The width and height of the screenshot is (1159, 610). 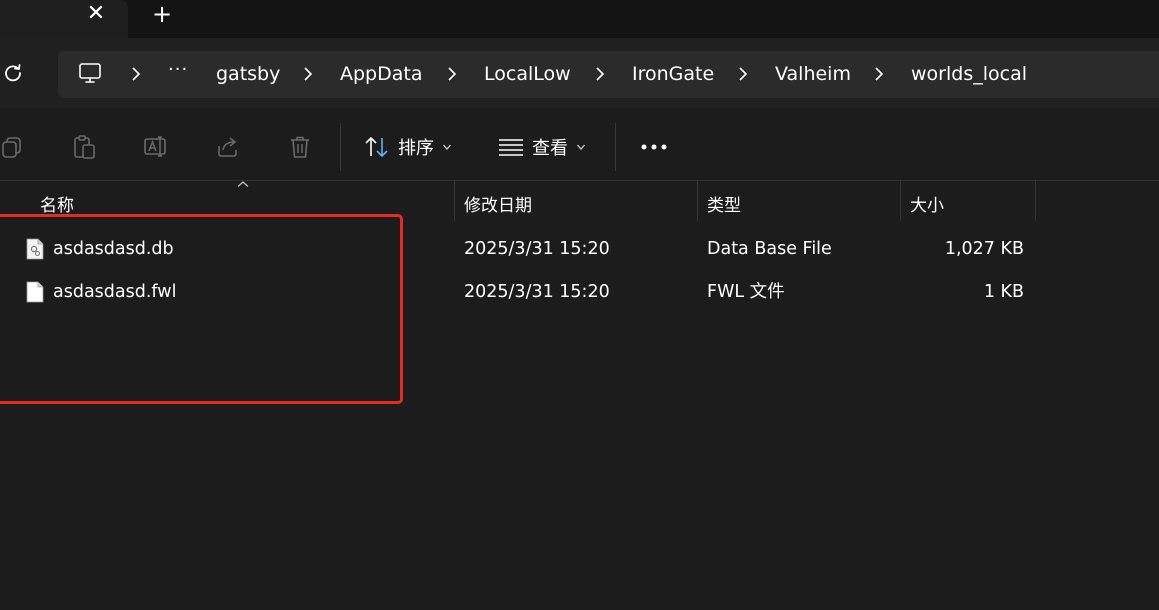 I want to click on active-tab, so click(x=64, y=19).